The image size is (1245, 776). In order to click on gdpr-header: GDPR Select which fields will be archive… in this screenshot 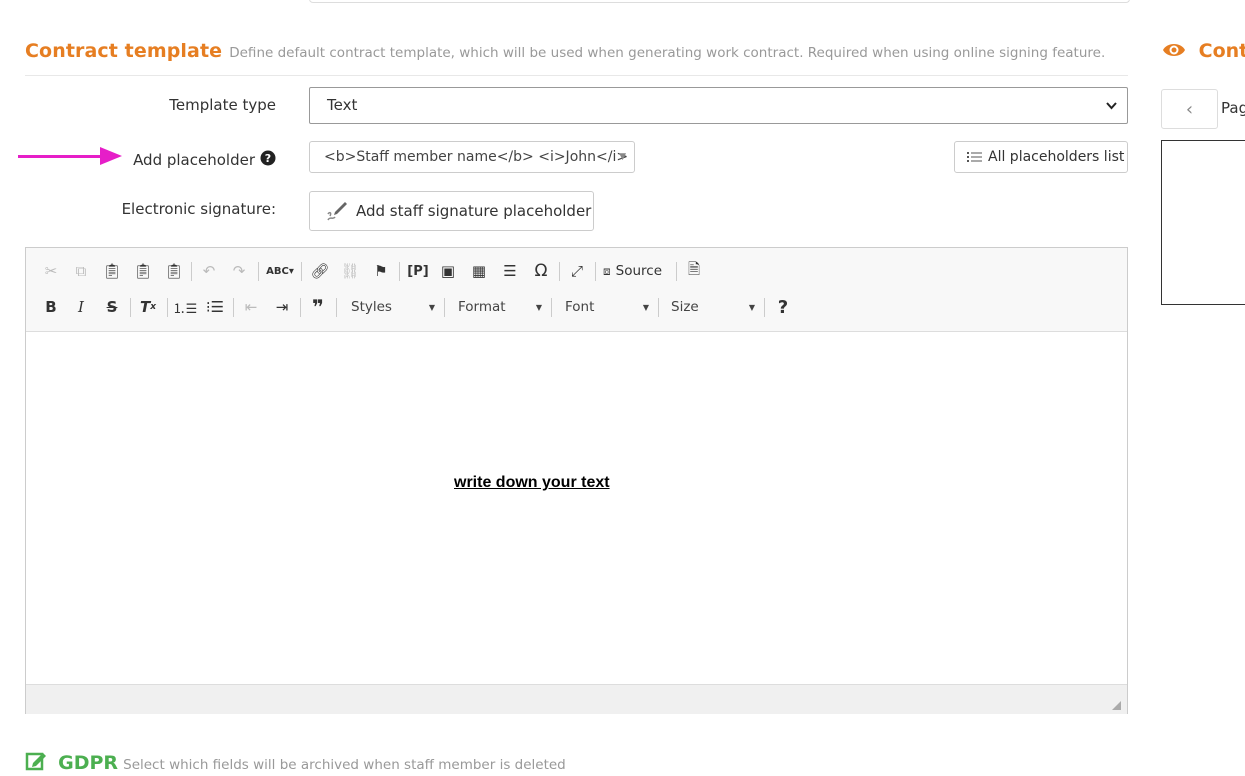, I will do `click(295, 763)`.